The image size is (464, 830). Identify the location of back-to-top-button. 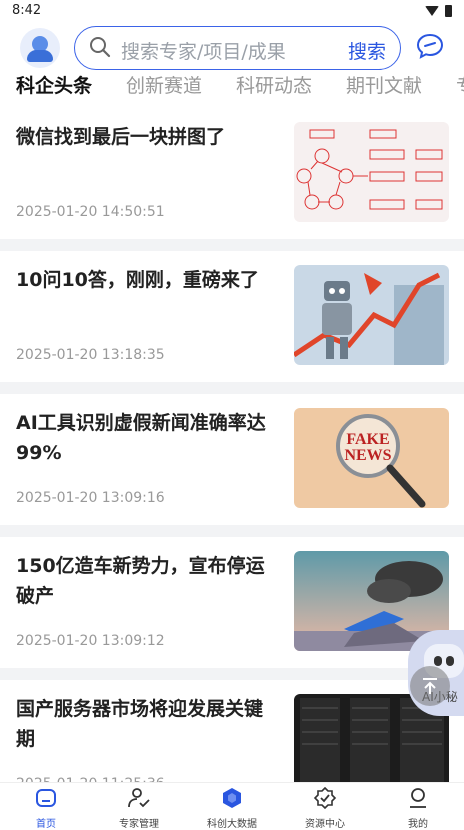
(430, 686).